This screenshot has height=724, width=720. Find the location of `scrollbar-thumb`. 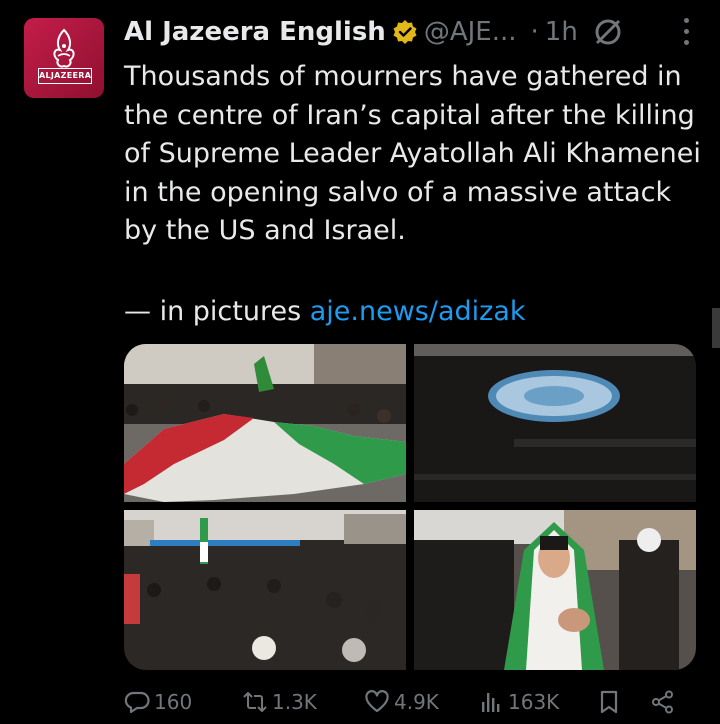

scrollbar-thumb is located at coordinates (716, 328).